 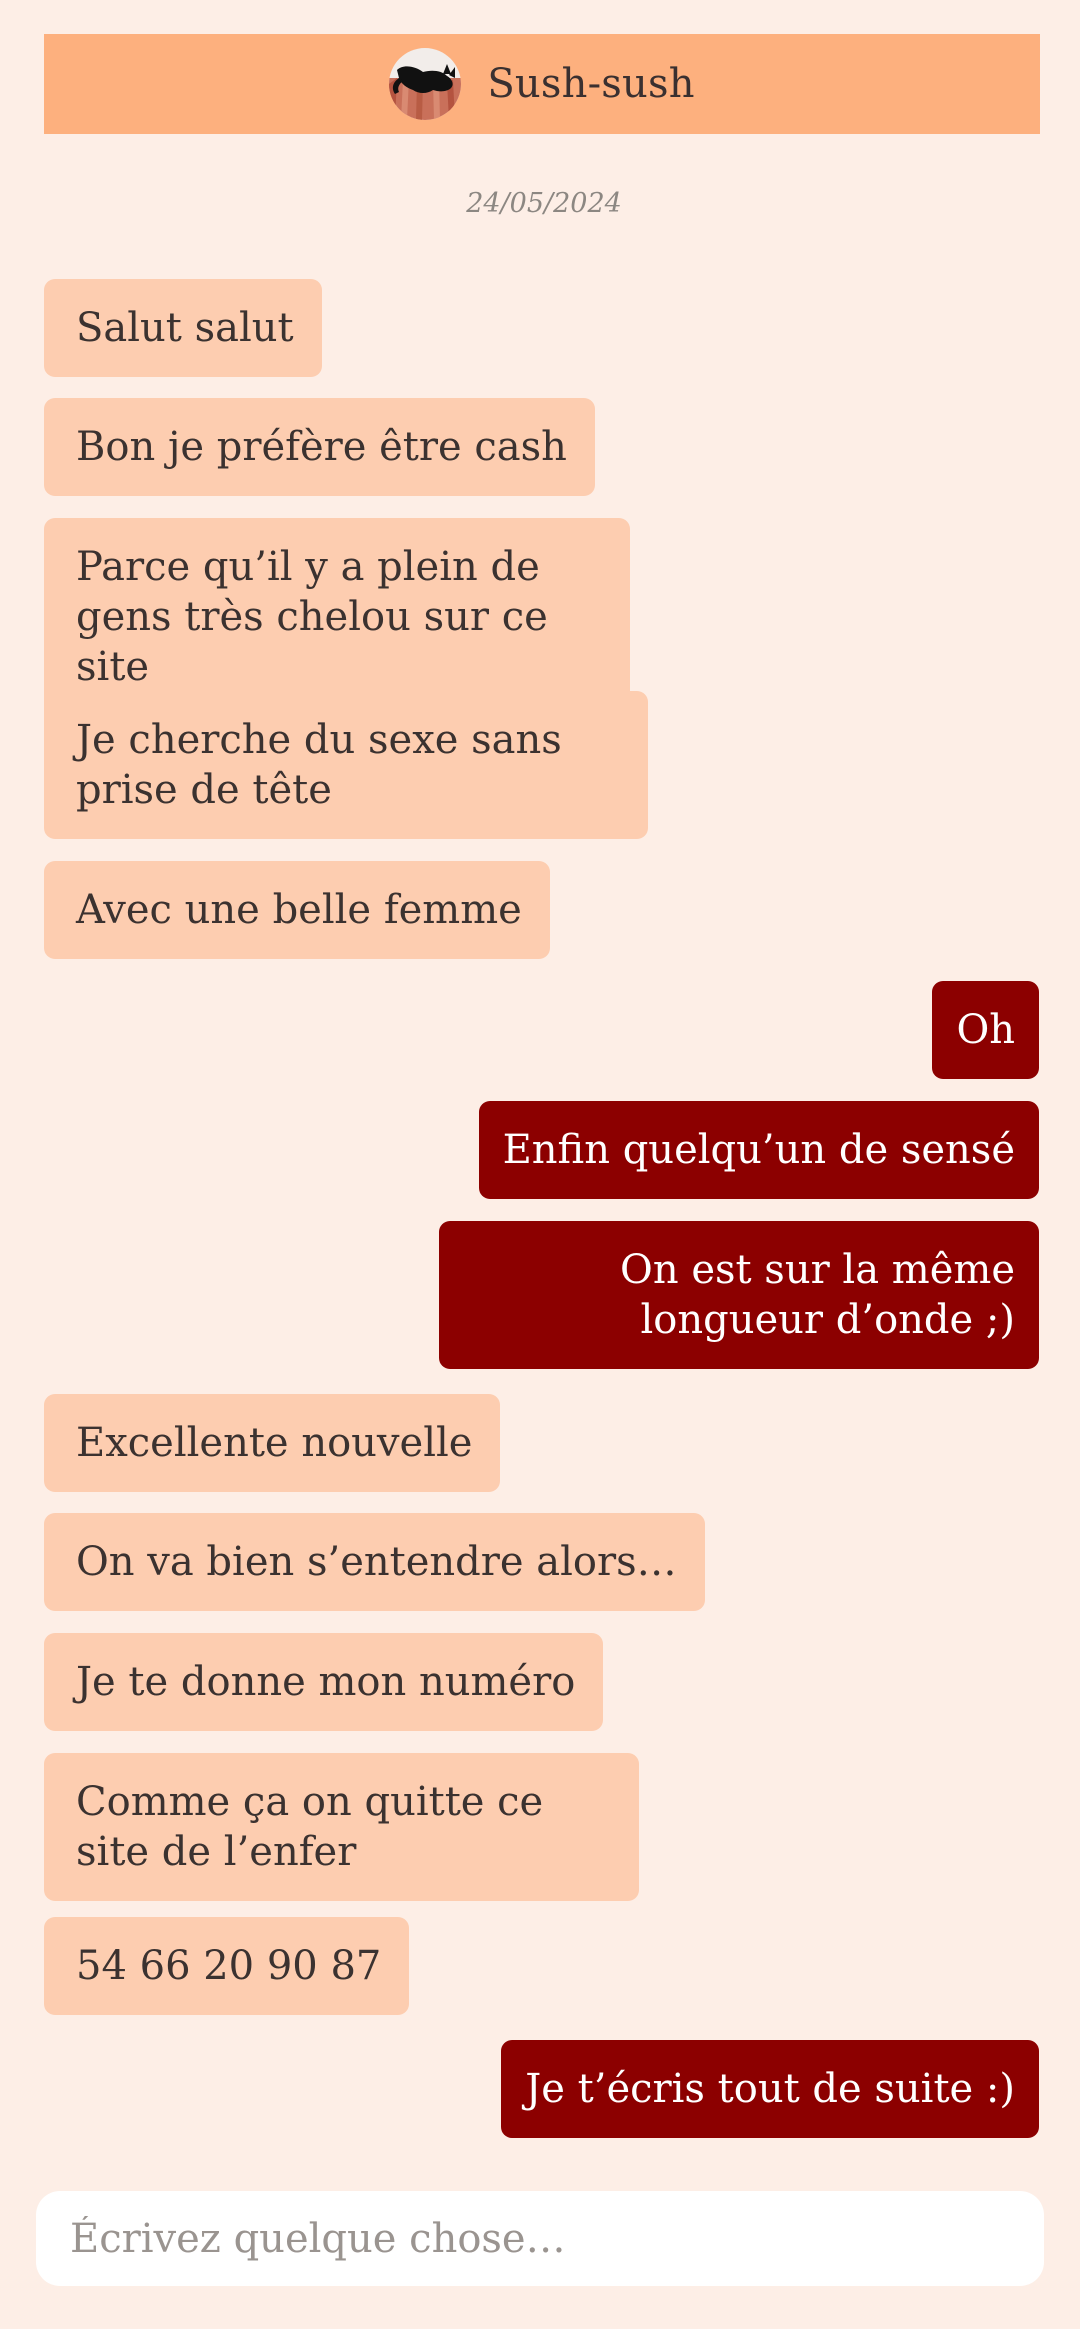 I want to click on chat-header: Sush-sush, so click(x=542, y=84).